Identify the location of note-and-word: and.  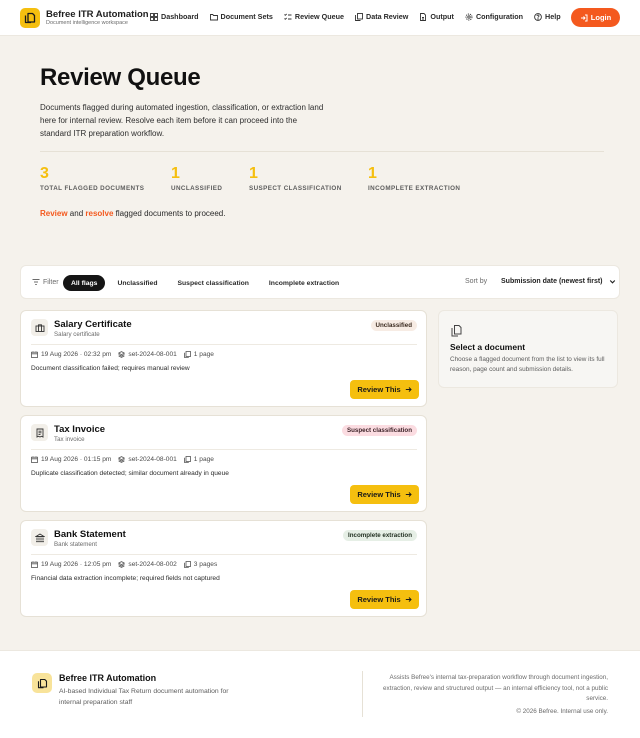
(76, 213).